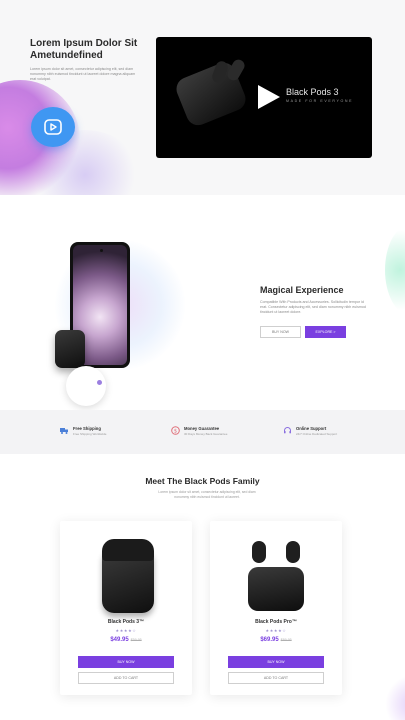  I want to click on video-subtitle: MADE FOR EVERYONE, so click(320, 101).